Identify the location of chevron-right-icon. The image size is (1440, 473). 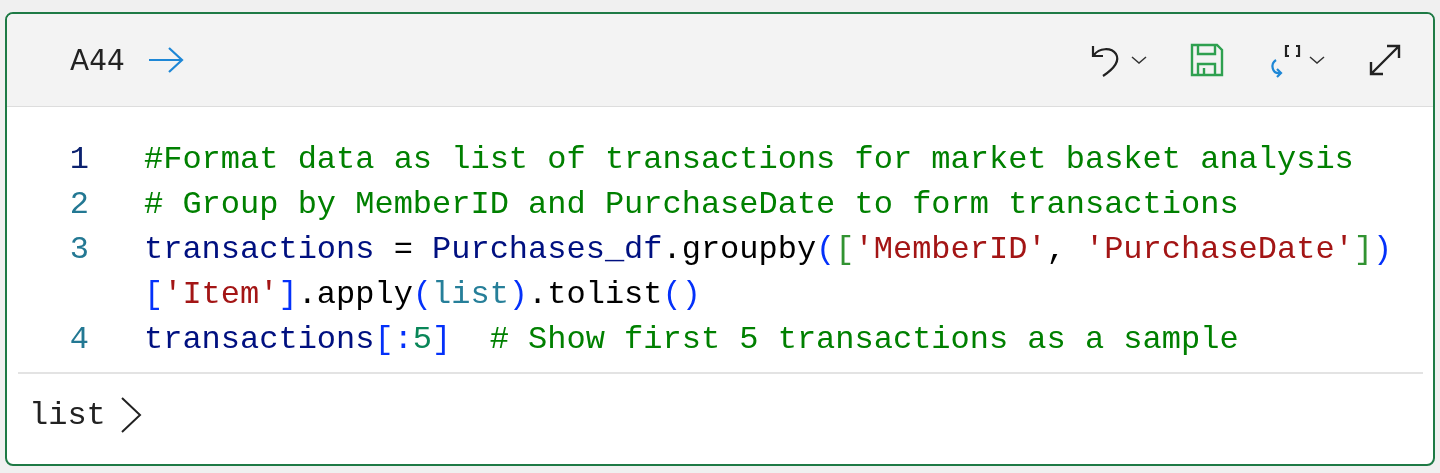
(130, 415).